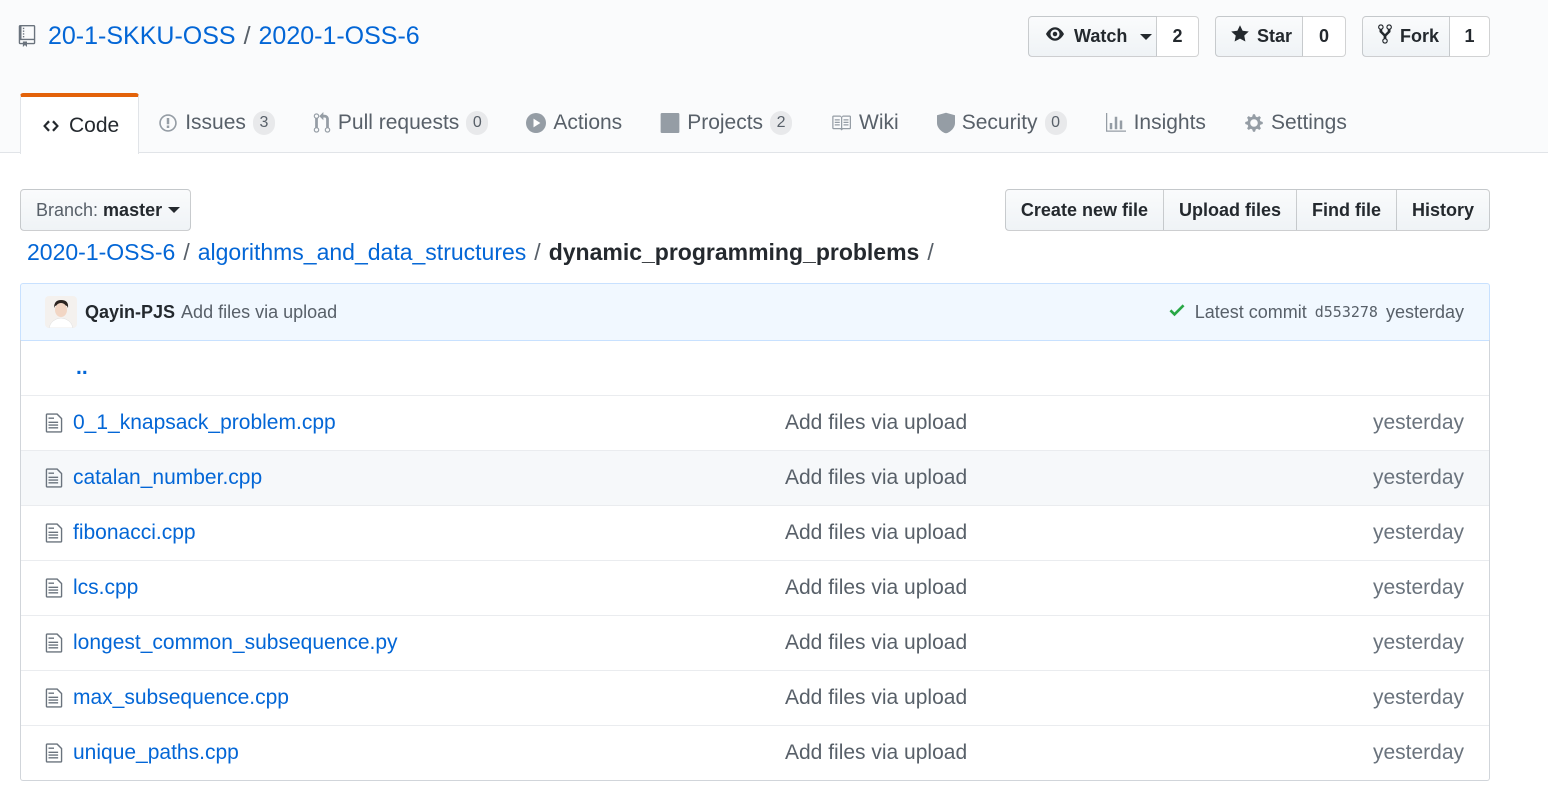  What do you see at coordinates (429, 698) in the screenshot?
I see `file-name-link: max_subsequence.cpp` at bounding box center [429, 698].